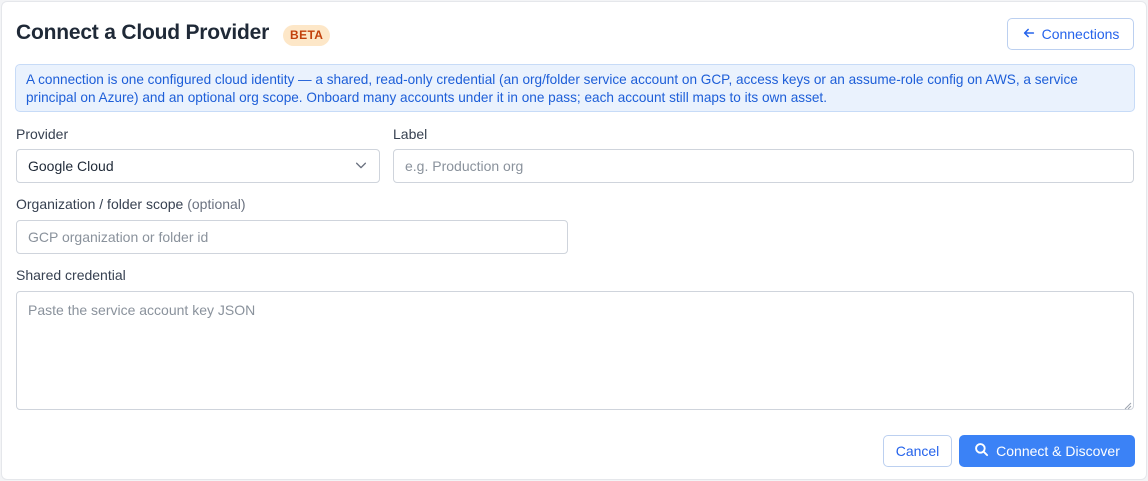 The width and height of the screenshot is (1148, 481). What do you see at coordinates (1127, 403) in the screenshot?
I see `resize-handle-icon` at bounding box center [1127, 403].